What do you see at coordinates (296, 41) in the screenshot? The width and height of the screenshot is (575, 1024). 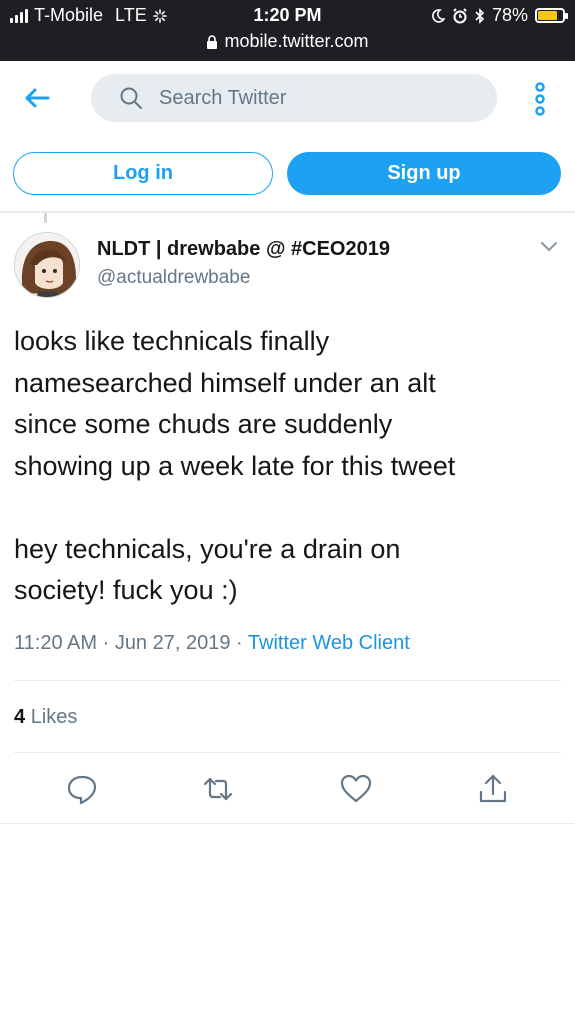 I see `url-label: mobile.twitter.com` at bounding box center [296, 41].